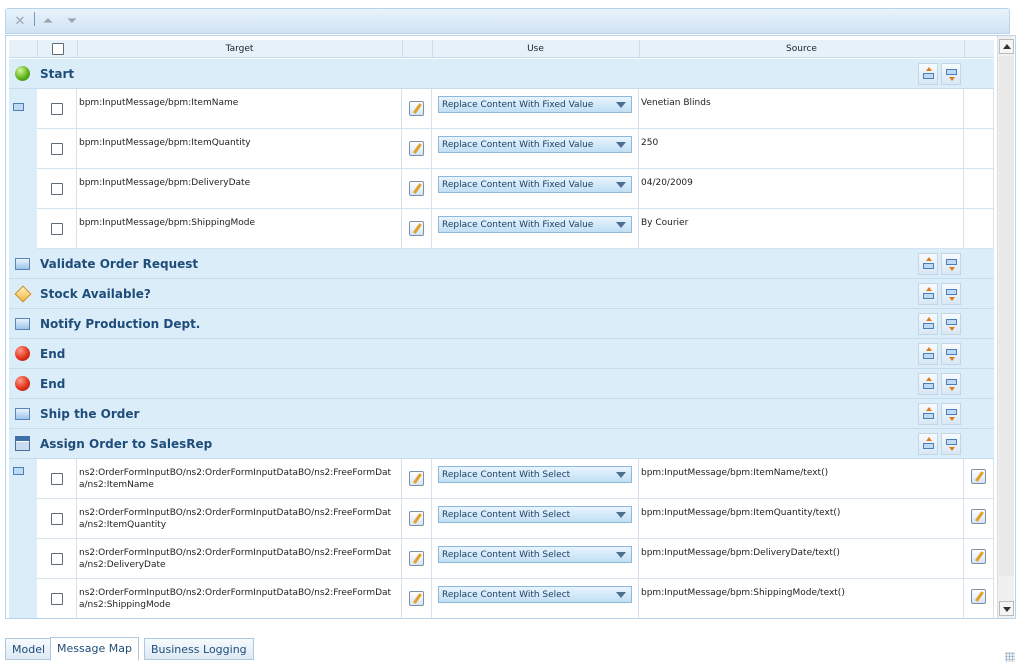  I want to click on source-value: bpm:InputMessage/bpm:ItemQuantity/text(), so click(801, 513).